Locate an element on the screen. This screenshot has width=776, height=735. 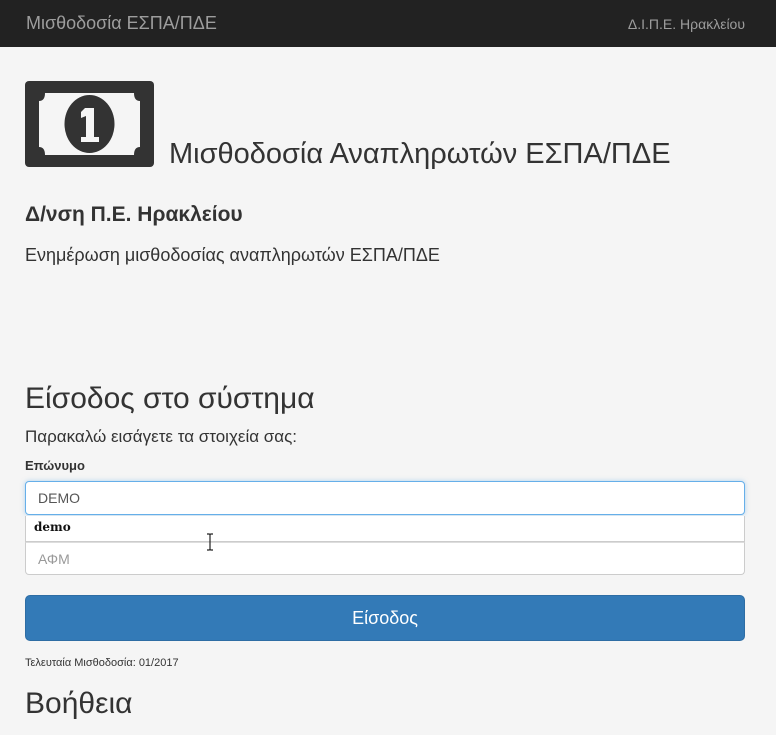
text-cursor-icon is located at coordinates (210, 542).